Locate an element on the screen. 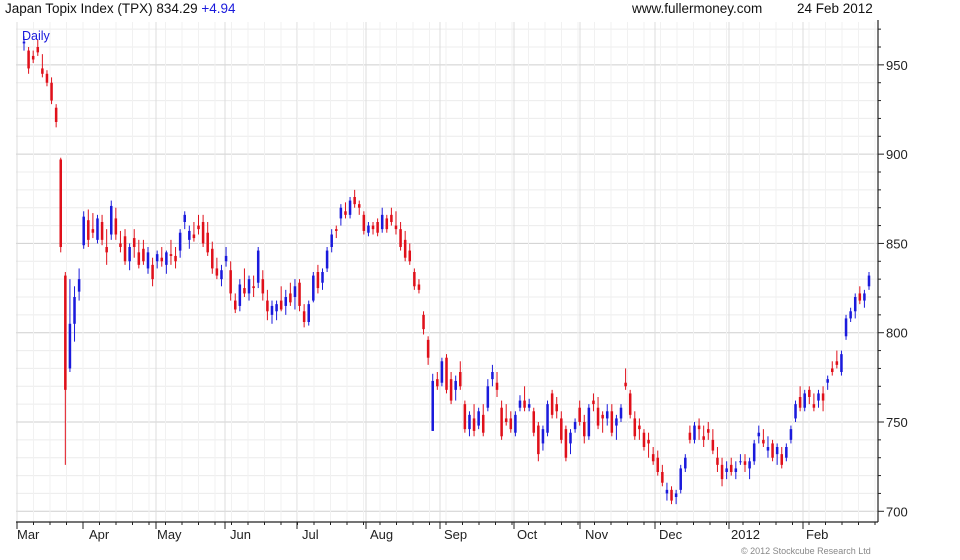 Image resolution: width=960 pixels, height=560 pixels. y-tick-label: 750 is located at coordinates (897, 422).